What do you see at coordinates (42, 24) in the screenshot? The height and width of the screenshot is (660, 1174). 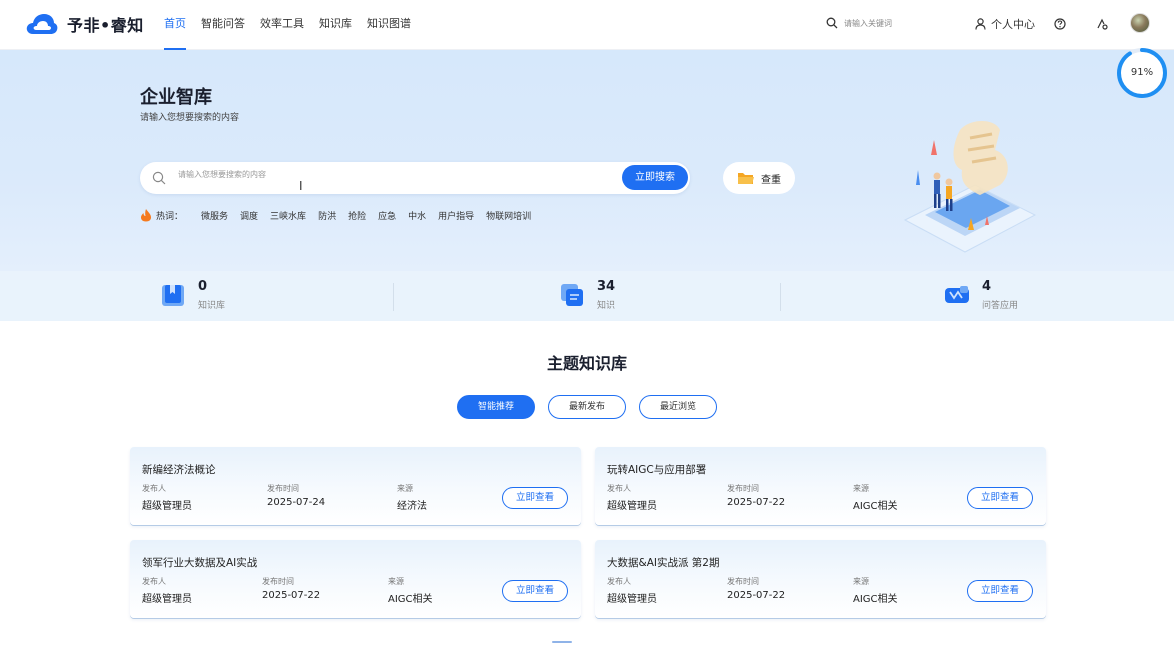 I see `cloud-logo-icon` at bounding box center [42, 24].